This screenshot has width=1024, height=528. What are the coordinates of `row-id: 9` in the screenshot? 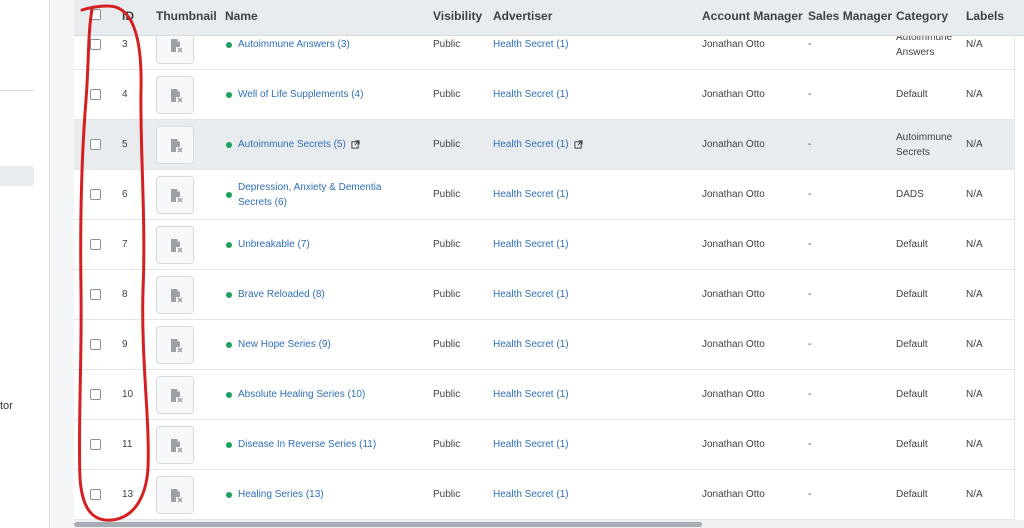 It's located at (125, 344).